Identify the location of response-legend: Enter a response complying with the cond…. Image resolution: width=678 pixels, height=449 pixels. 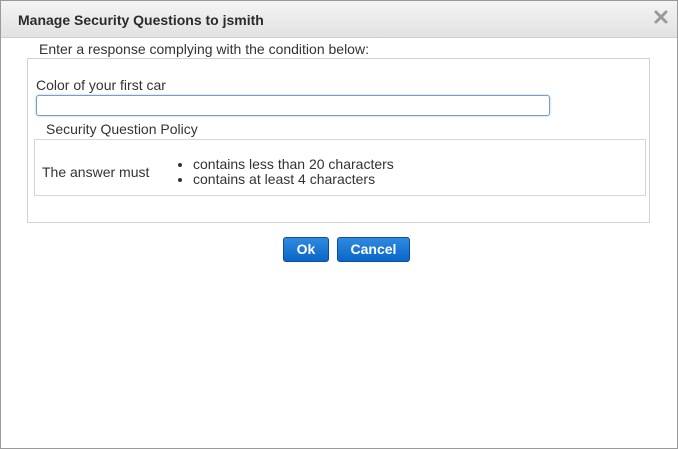
(204, 49).